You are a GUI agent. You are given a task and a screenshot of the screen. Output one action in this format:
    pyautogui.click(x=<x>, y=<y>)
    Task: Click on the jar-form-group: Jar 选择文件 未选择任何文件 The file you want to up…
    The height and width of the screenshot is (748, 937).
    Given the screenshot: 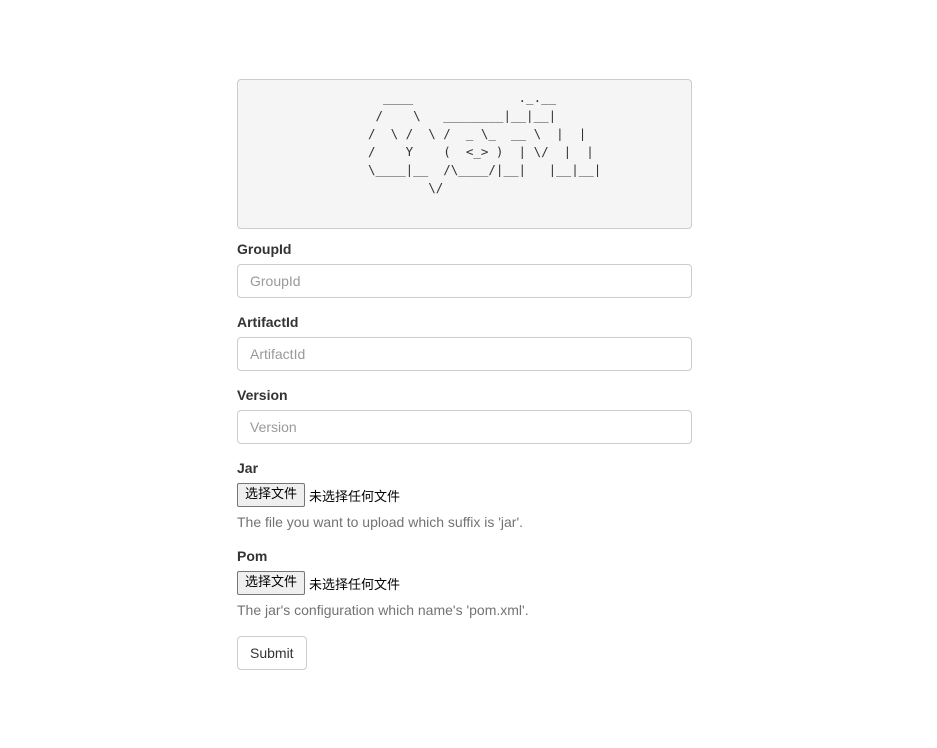 What is the action you would take?
    pyautogui.click(x=464, y=495)
    